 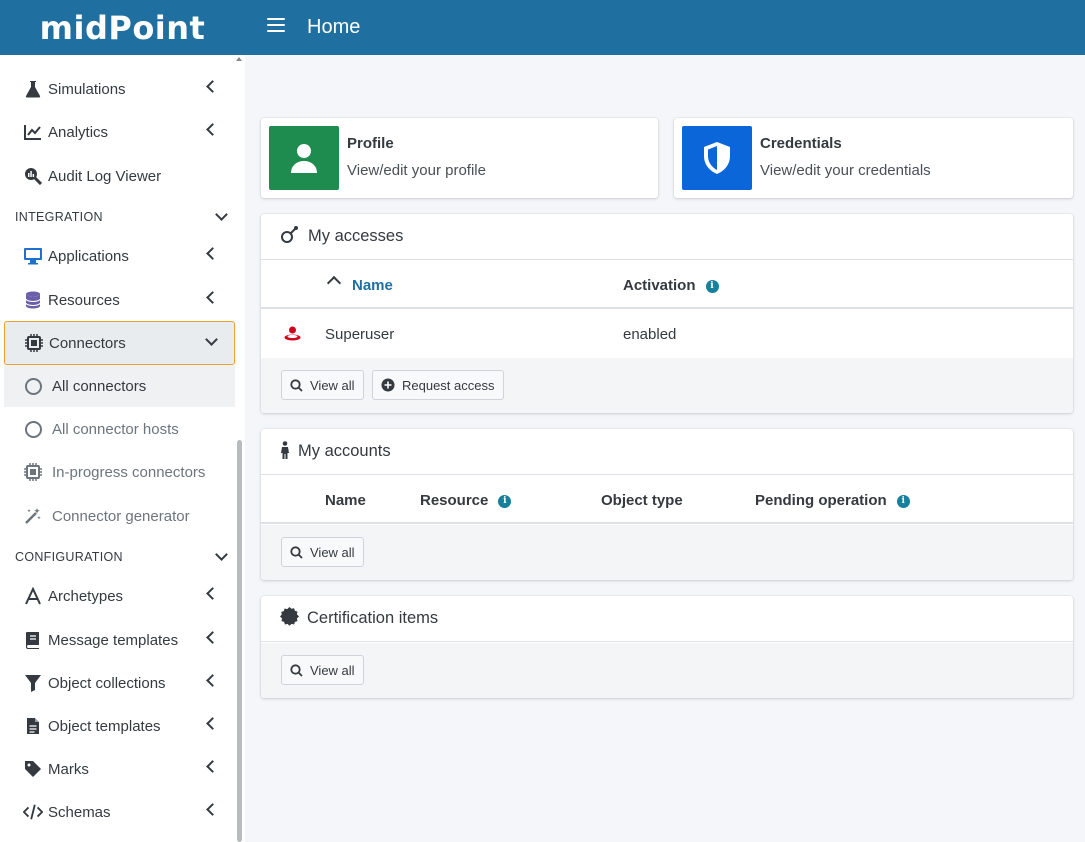 What do you see at coordinates (717, 158) in the screenshot?
I see `shield-icon` at bounding box center [717, 158].